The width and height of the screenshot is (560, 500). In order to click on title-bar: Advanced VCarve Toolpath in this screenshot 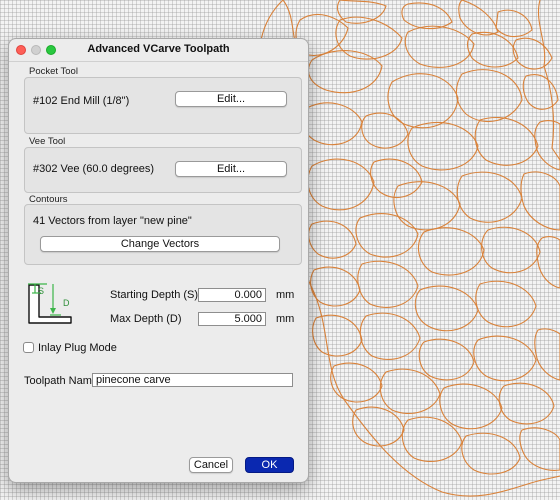, I will do `click(158, 50)`.